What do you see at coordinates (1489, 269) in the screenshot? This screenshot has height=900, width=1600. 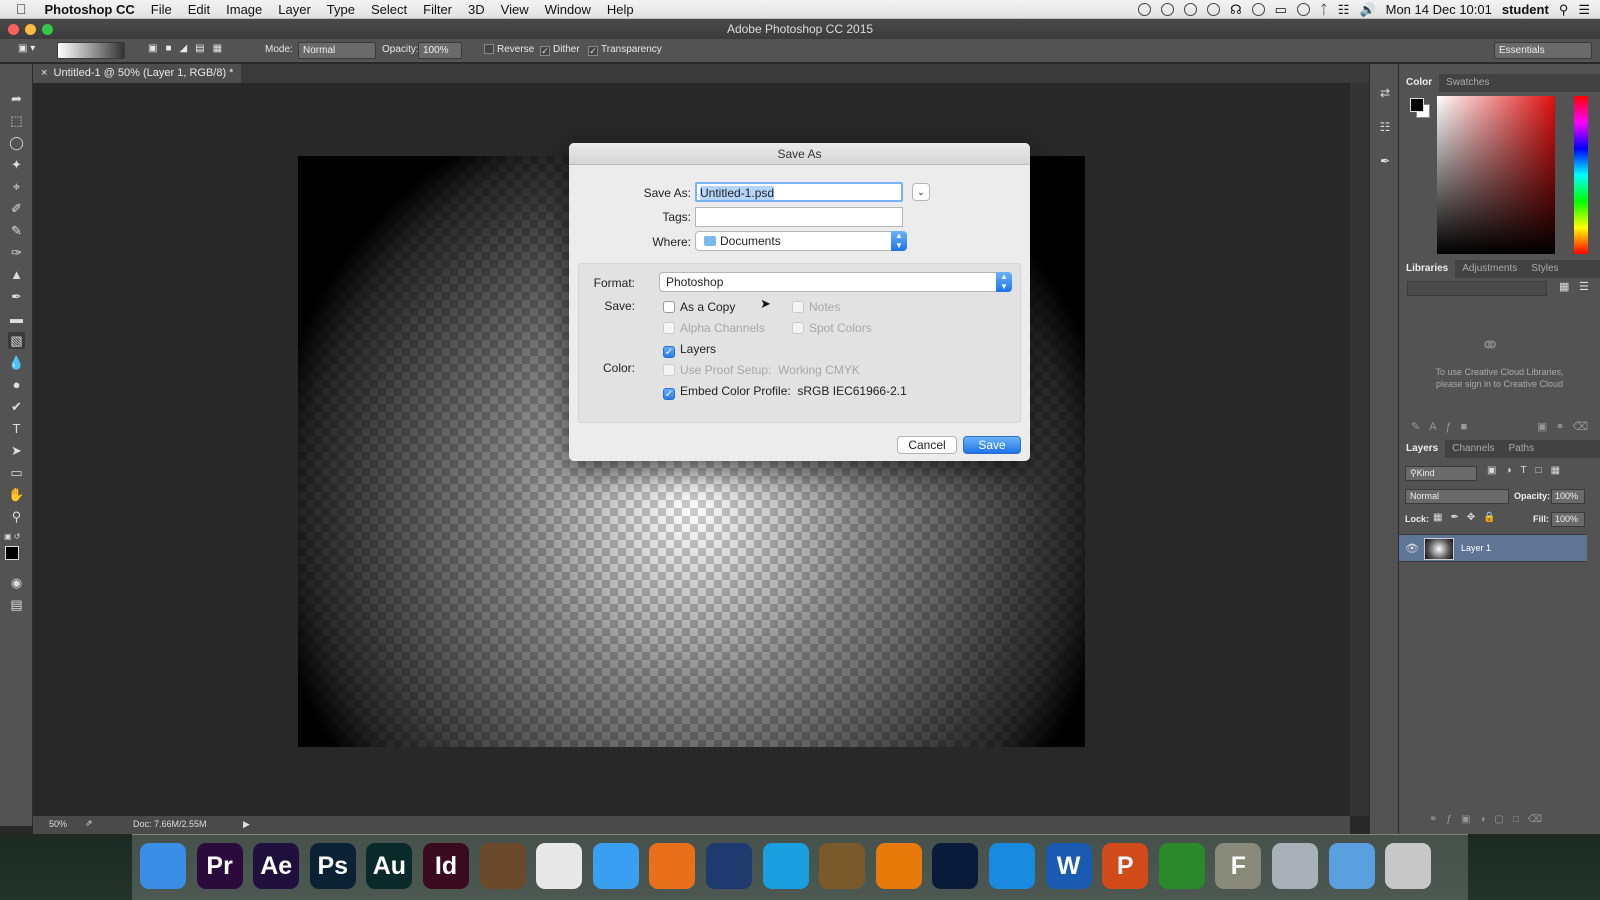 I see `tab-adjustments: Adjustments` at bounding box center [1489, 269].